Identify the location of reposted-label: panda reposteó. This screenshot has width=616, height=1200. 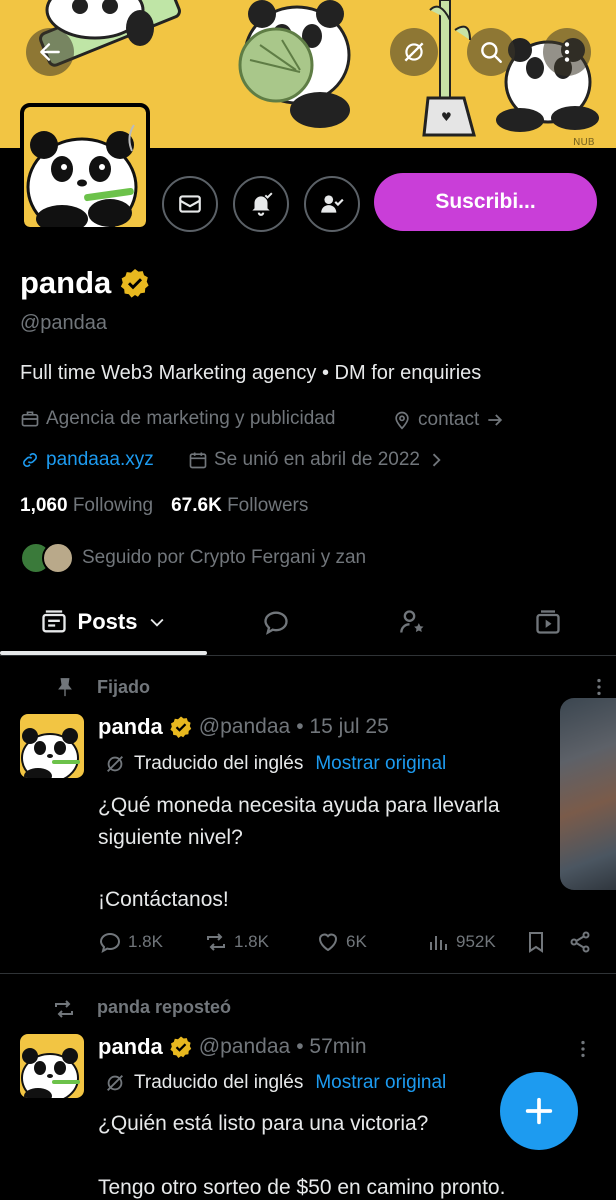
(164, 1007).